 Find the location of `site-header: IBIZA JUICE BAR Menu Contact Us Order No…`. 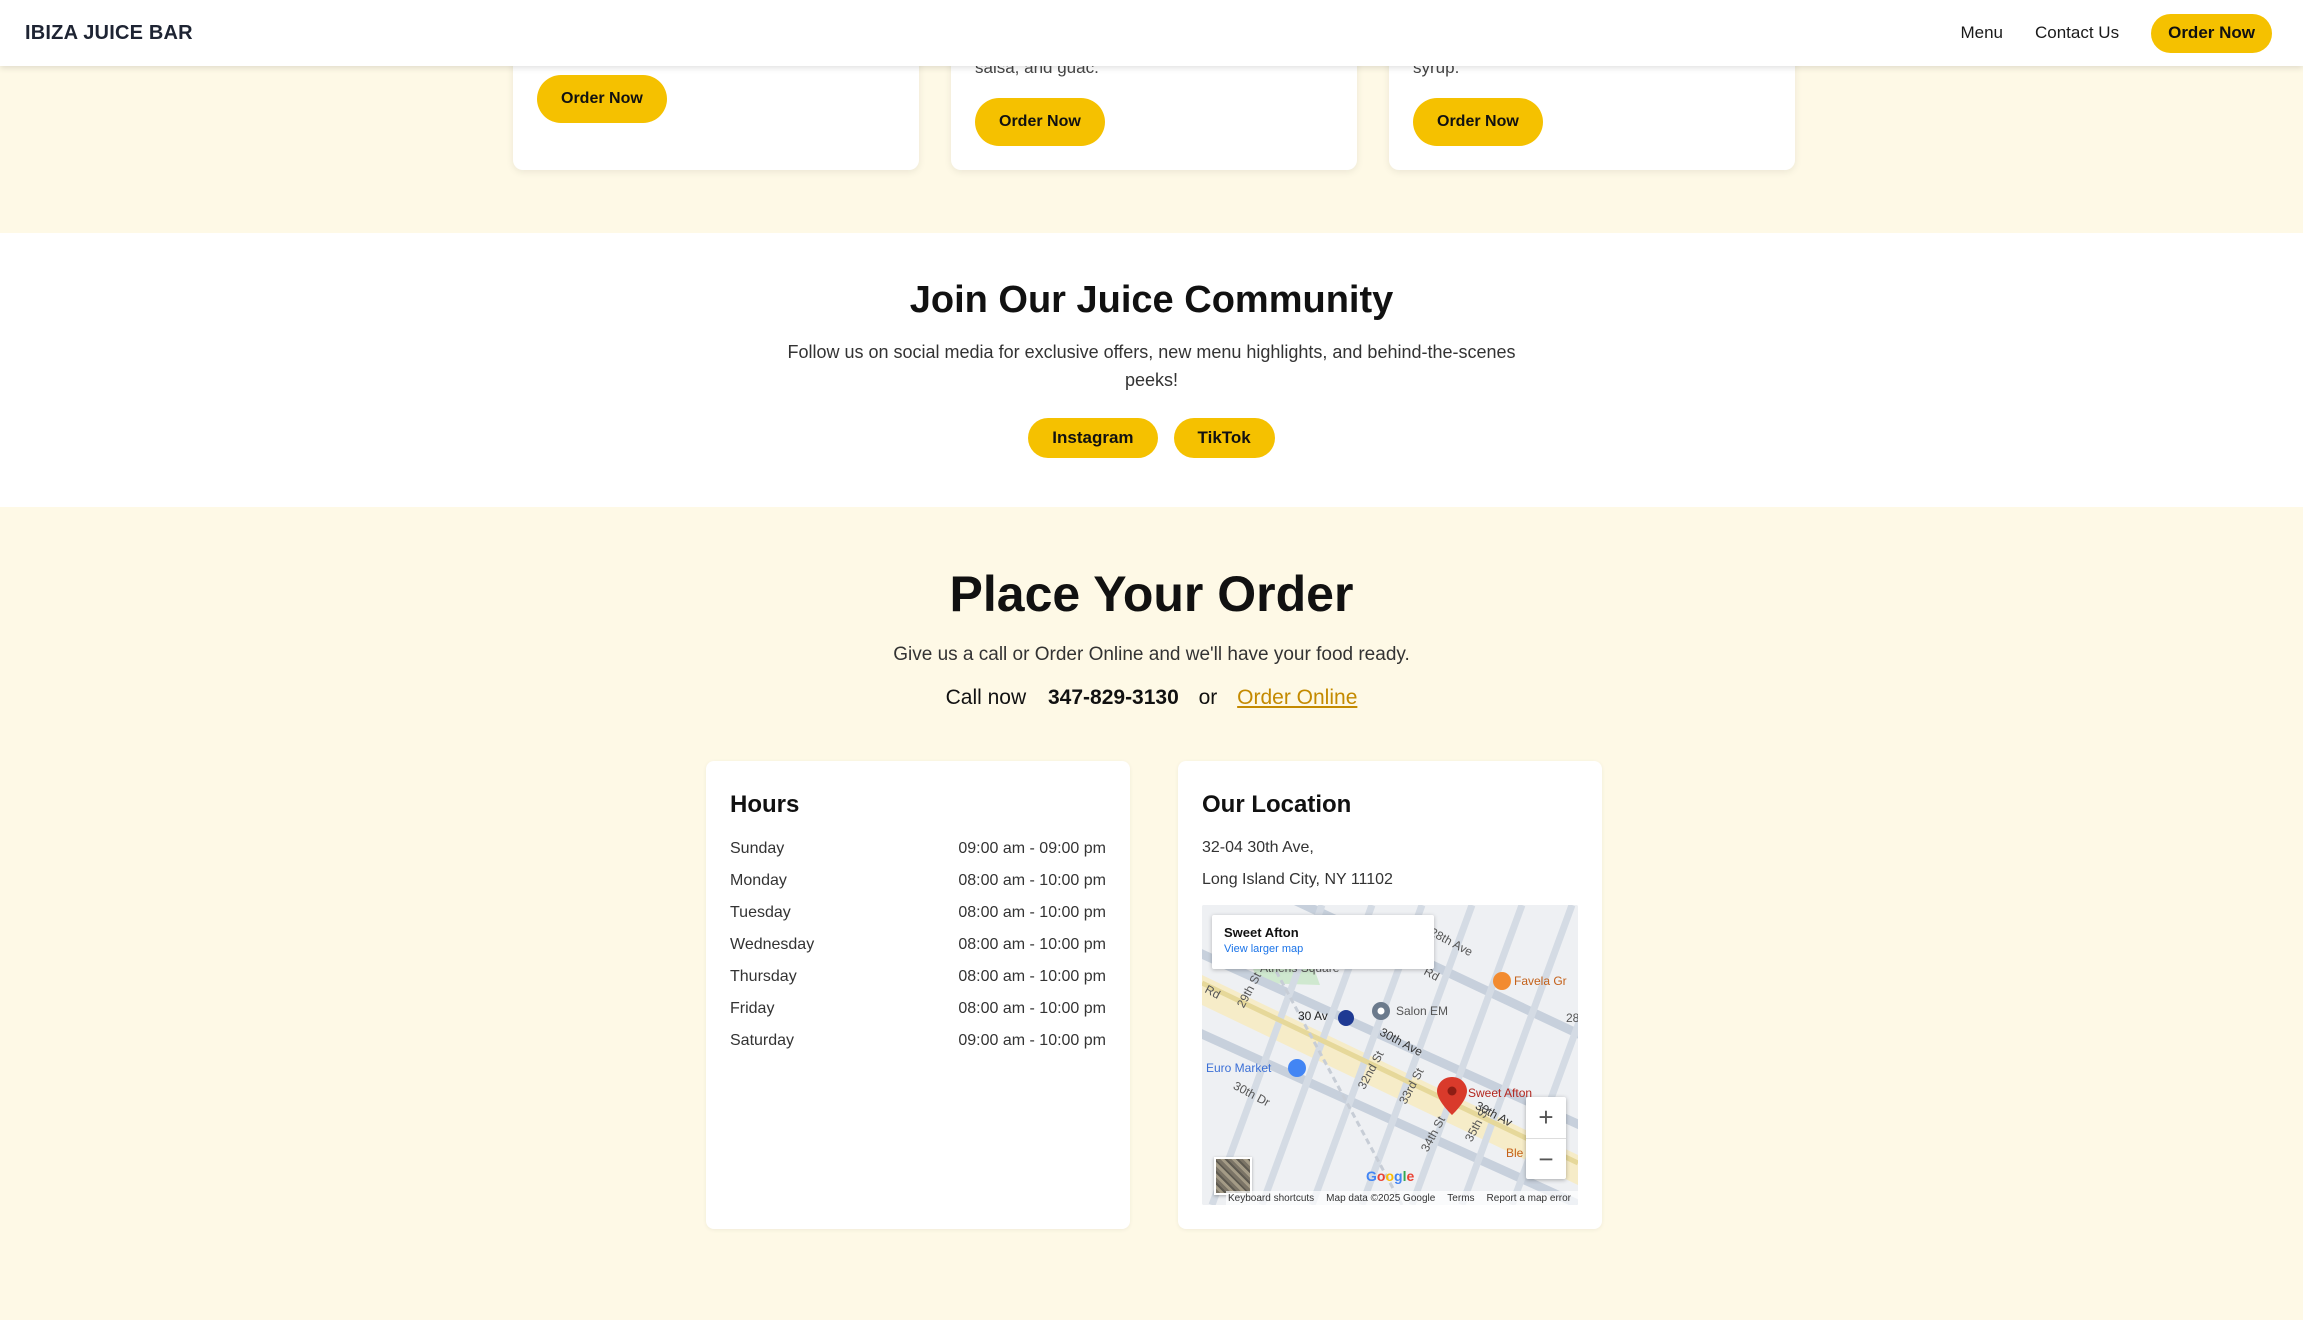

site-header: IBIZA JUICE BAR Menu Contact Us Order No… is located at coordinates (1151, 33).